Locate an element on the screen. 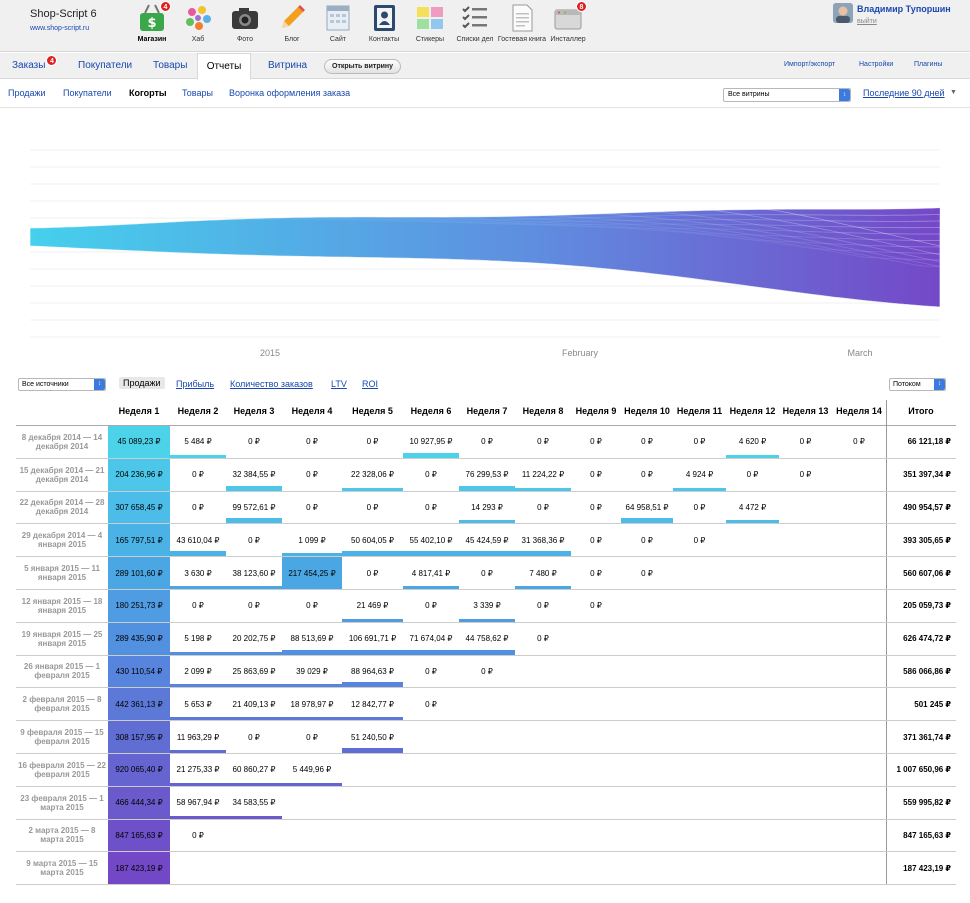  app-shop: $4 Магазин is located at coordinates (152, 22).